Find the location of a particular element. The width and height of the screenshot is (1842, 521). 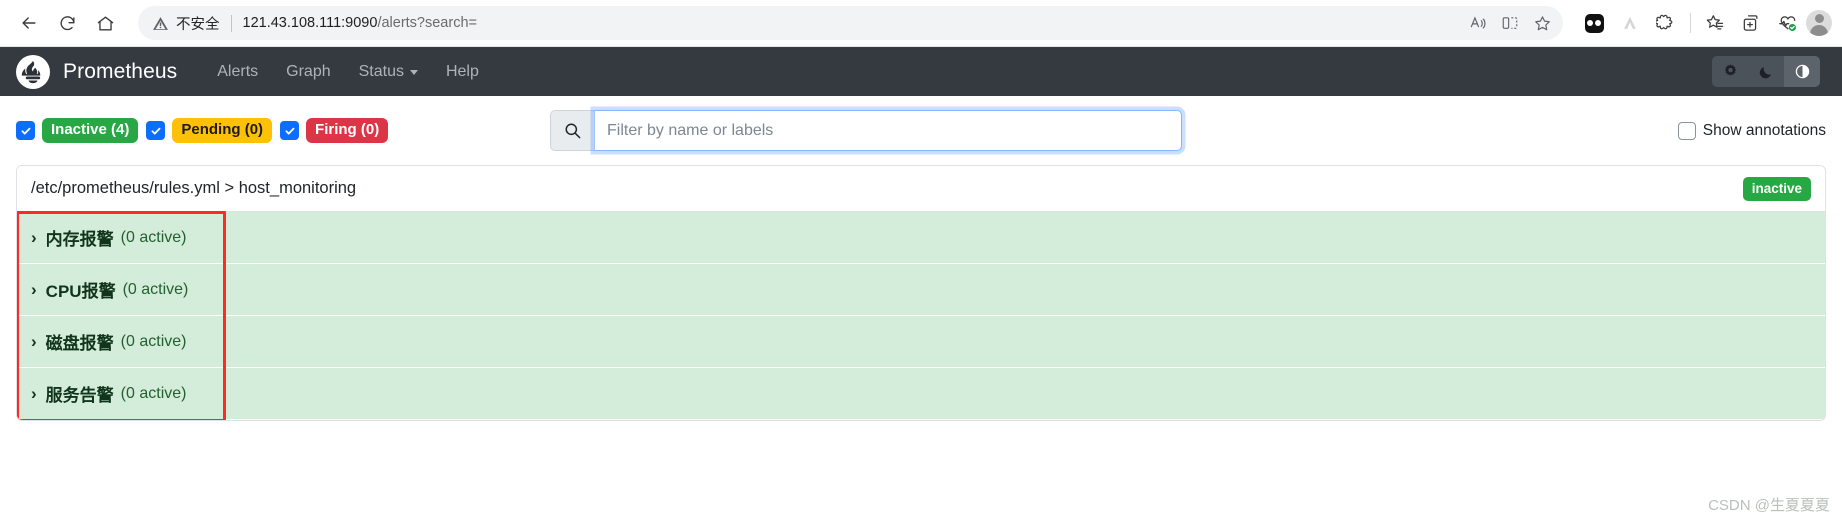

brand-name: Prometheus is located at coordinates (120, 71).